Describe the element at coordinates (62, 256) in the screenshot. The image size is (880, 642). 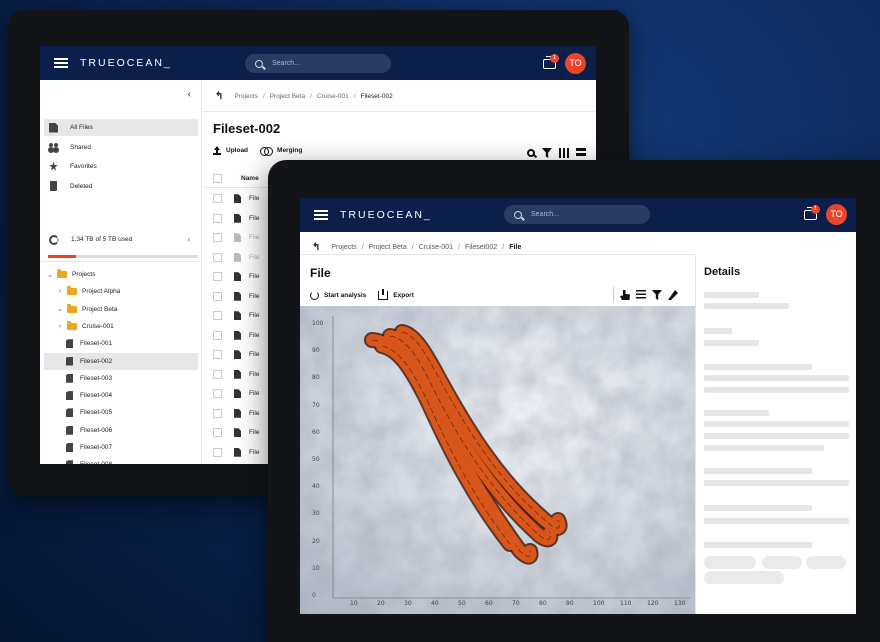
I see `storage-progress-fill` at that location.